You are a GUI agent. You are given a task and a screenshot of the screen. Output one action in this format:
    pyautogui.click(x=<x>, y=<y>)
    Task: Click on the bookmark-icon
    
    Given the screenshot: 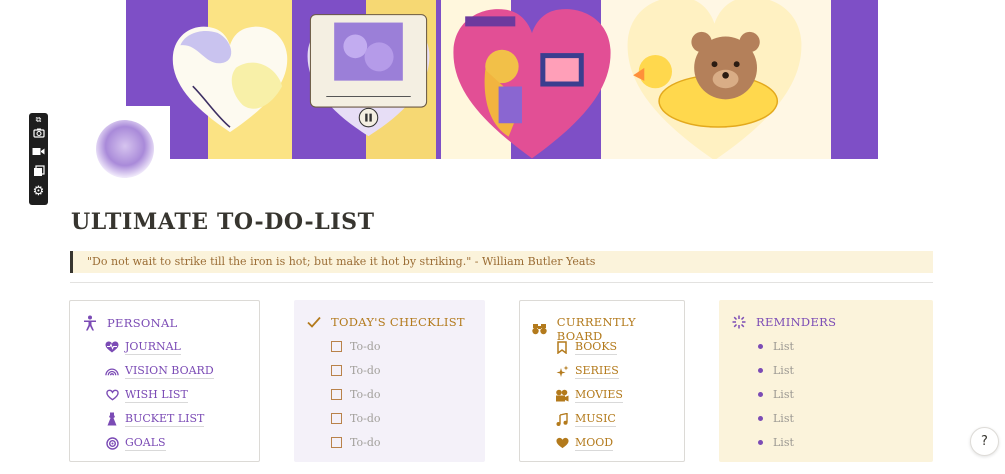 What is the action you would take?
    pyautogui.click(x=562, y=347)
    